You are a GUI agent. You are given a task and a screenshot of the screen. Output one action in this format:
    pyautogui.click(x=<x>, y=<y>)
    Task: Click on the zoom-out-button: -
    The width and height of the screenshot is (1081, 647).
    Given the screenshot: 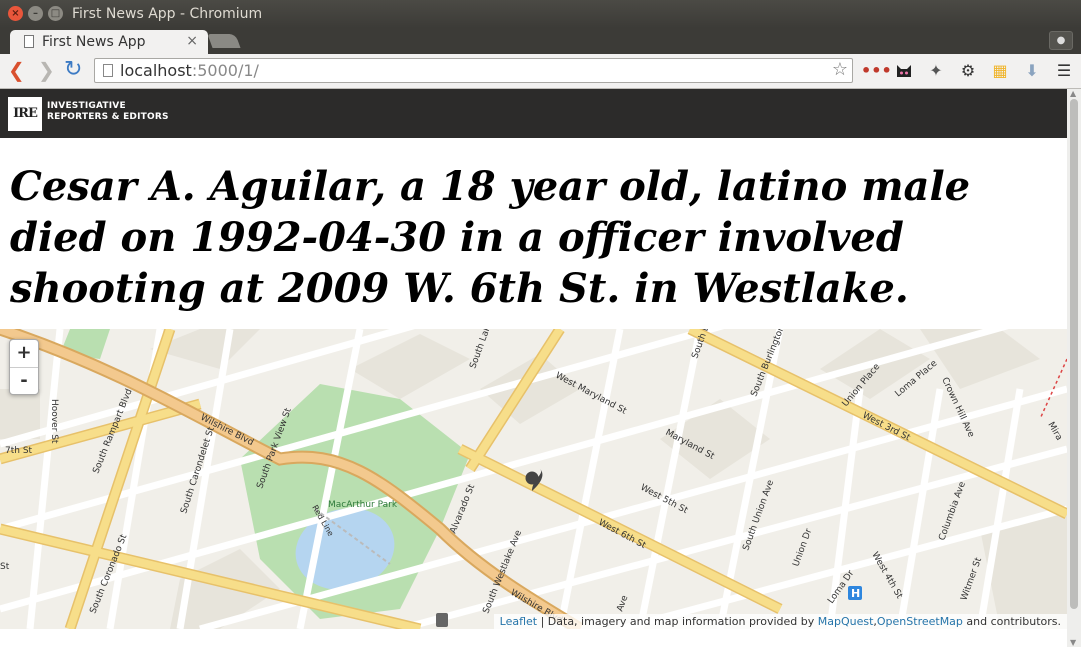 What is the action you would take?
    pyautogui.click(x=24, y=381)
    